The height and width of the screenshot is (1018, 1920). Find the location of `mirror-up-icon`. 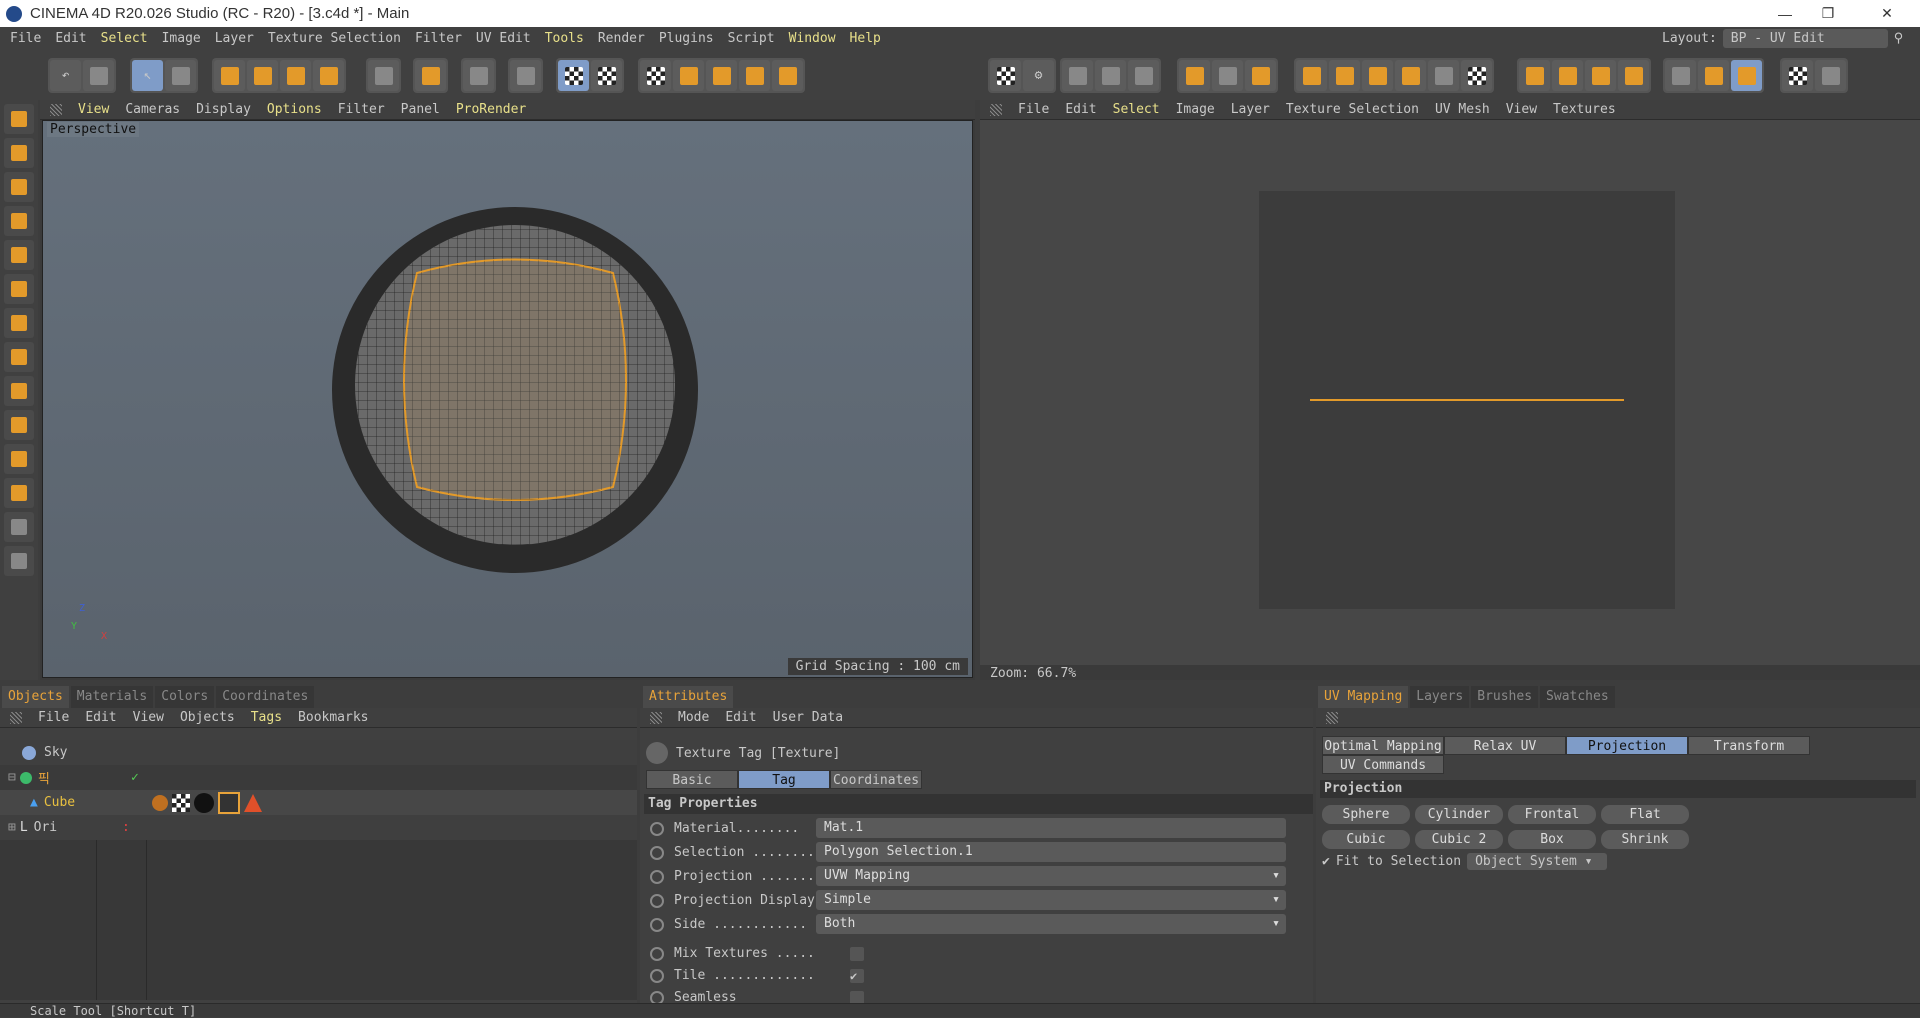

mirror-up-icon is located at coordinates (1311, 75).